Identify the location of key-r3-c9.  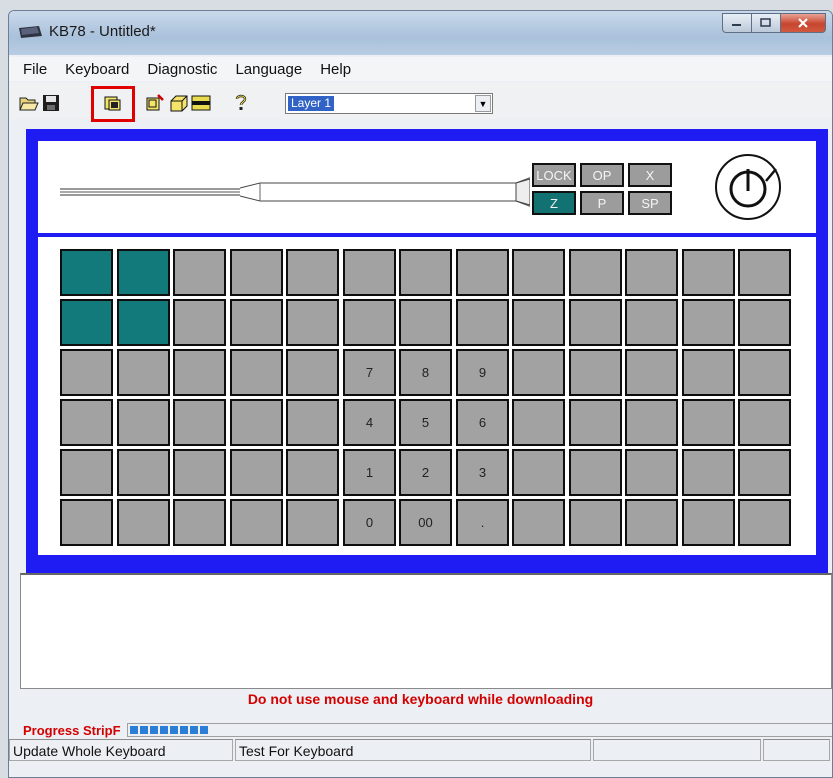
(595, 422).